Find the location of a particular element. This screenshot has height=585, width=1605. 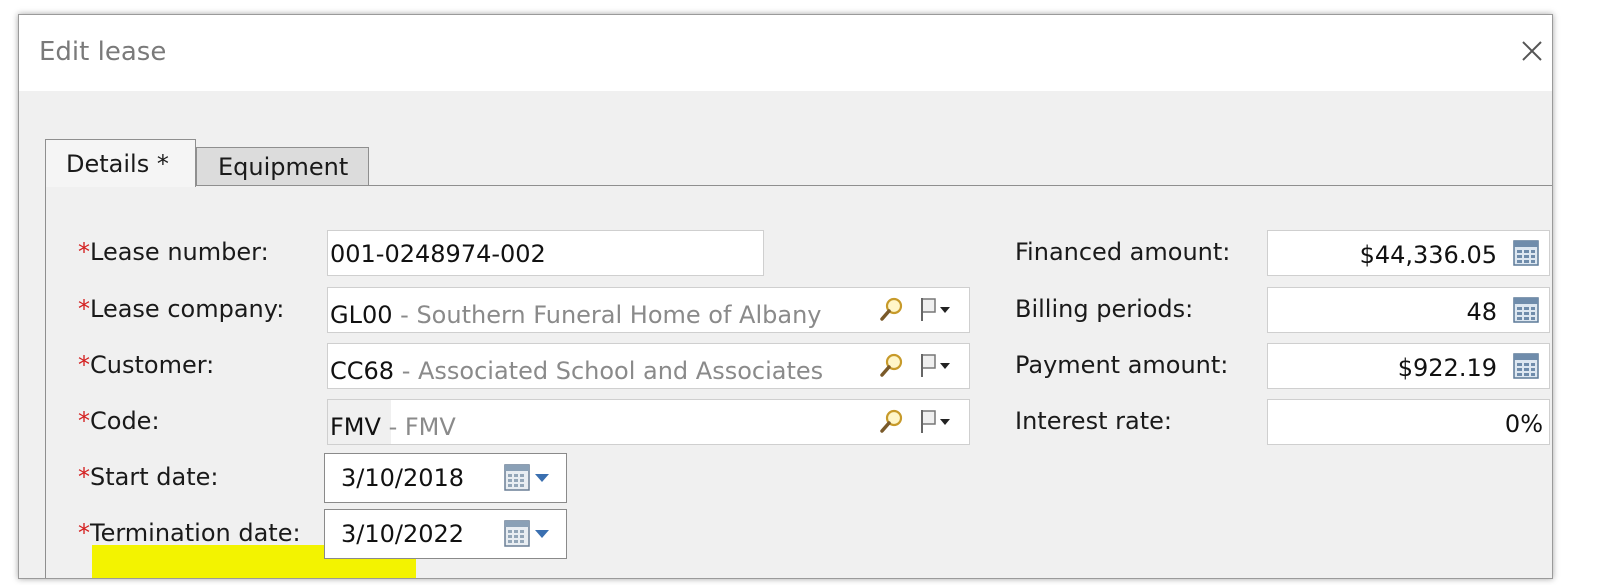

billing-periods-label: Billing periods: is located at coordinates (1104, 309).